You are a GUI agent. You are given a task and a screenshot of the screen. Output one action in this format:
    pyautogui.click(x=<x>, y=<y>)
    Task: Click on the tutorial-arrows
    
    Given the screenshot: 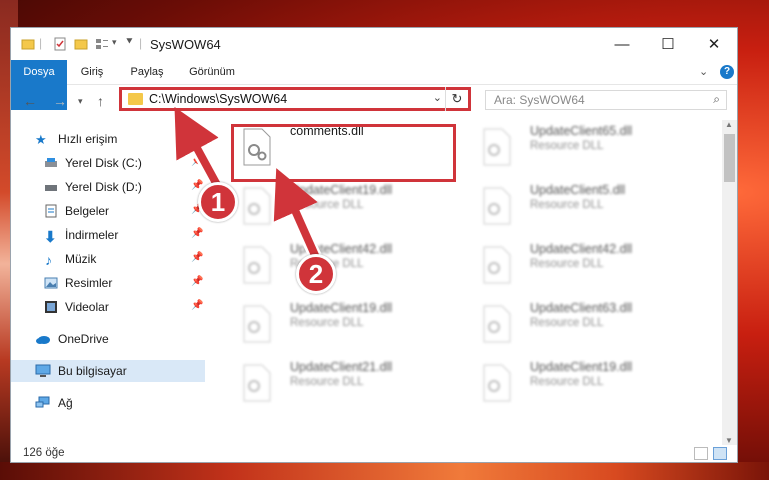 What is the action you would take?
    pyautogui.click(x=249, y=185)
    